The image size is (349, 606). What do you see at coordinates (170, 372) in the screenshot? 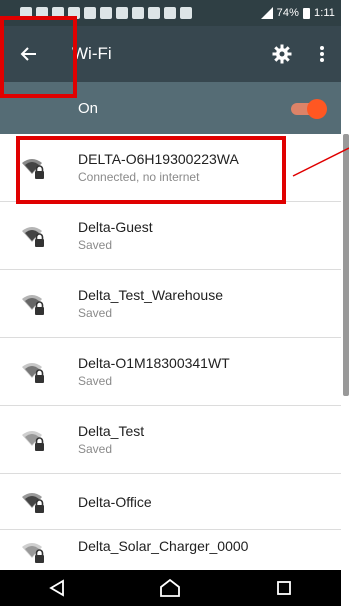
I see `network-item: Delta-O1M18300341WT Saved` at bounding box center [170, 372].